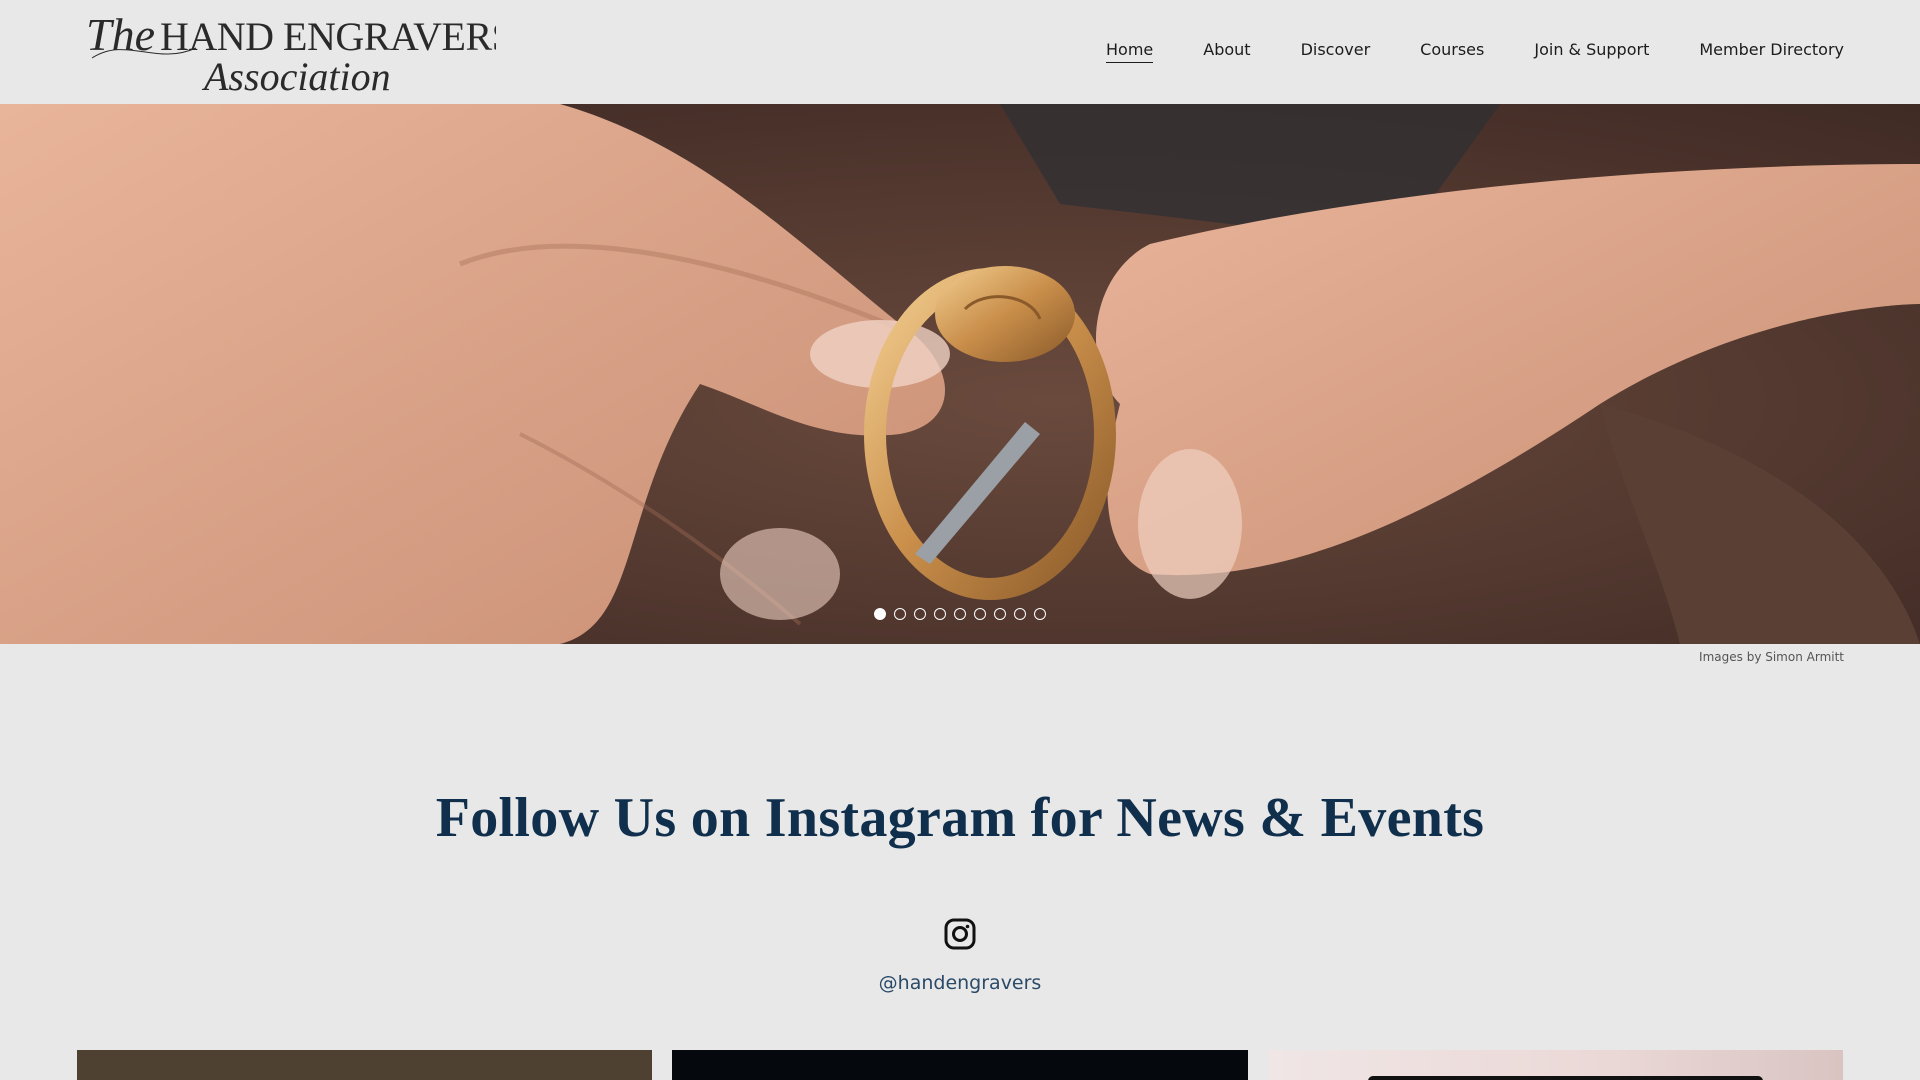  I want to click on site-logo: The HAND ENGRAVERS Association, so click(300, 52).